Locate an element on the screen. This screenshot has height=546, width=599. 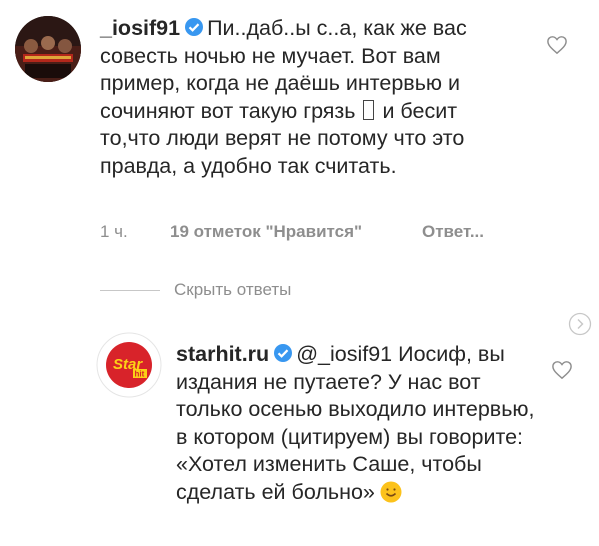
likes-count-button: 19 отметок "Нравится" is located at coordinates (266, 232).